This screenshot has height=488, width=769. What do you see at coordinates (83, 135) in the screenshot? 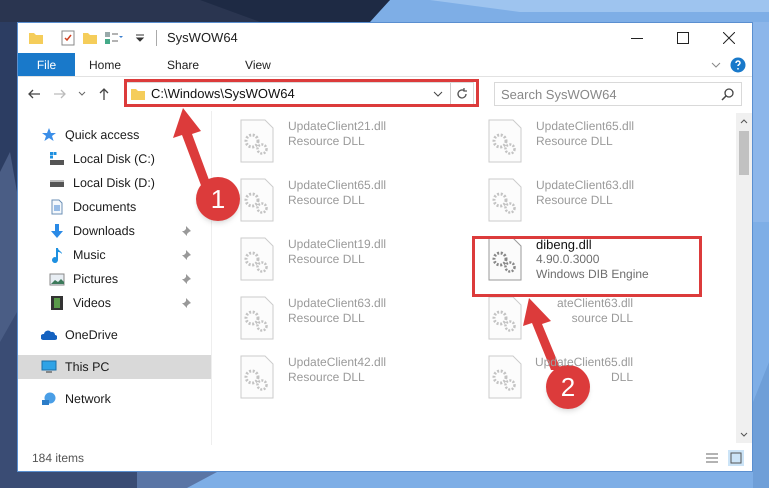
I see `sidebar-item: Quick access` at bounding box center [83, 135].